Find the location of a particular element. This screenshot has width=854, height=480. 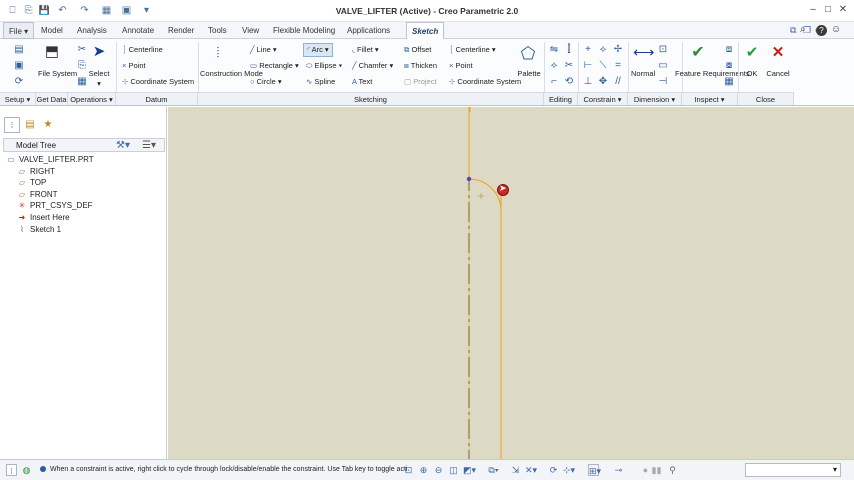

model-tree-item: ▱ FRONT is located at coordinates (37, 194).